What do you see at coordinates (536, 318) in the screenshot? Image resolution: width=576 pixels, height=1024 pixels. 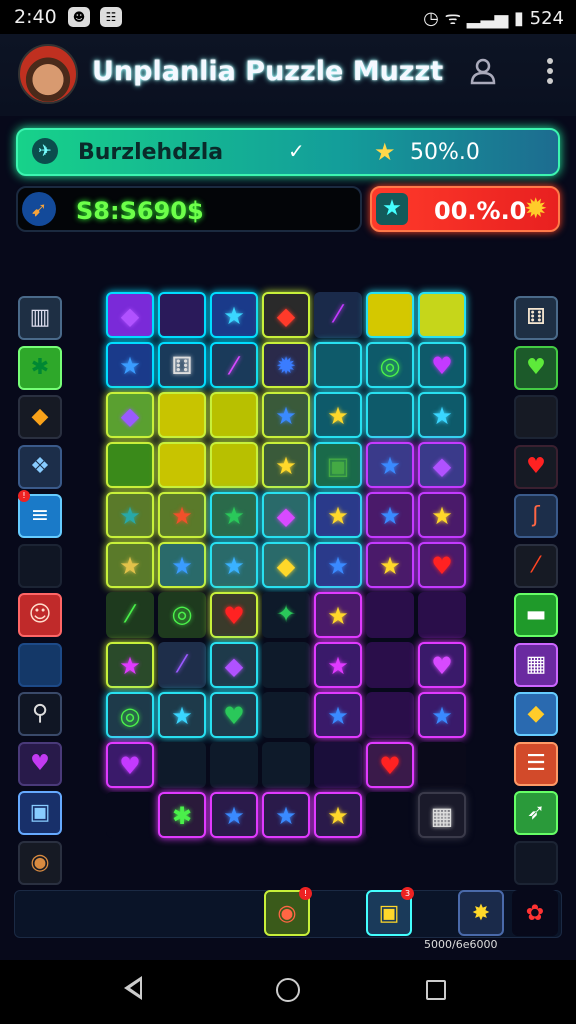 I see `dice-icon: ⚅` at bounding box center [536, 318].